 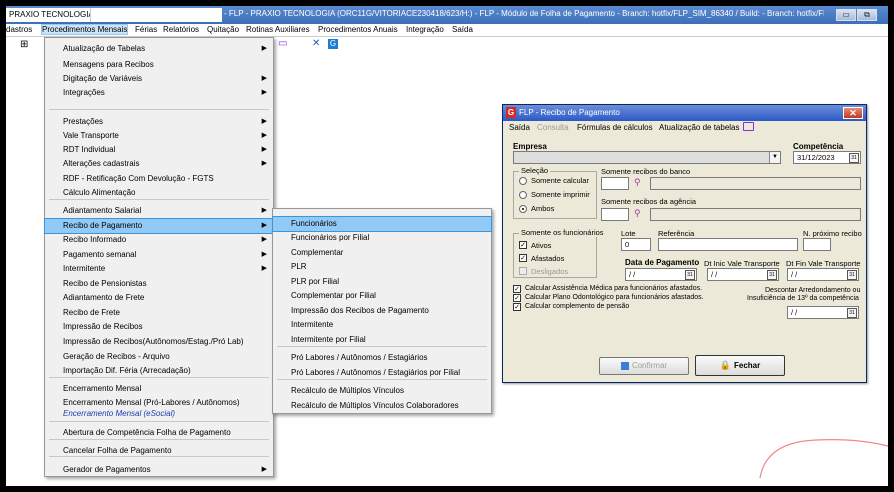 I want to click on menu-ferias: Férias, so click(x=146, y=29).